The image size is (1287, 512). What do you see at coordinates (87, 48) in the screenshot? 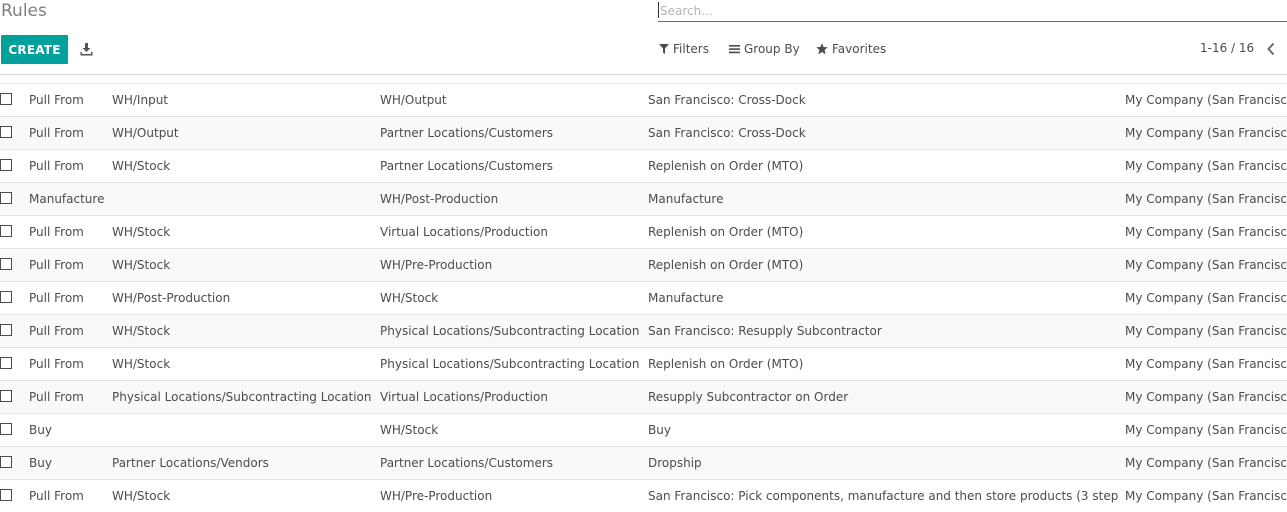
I see `download-icon` at bounding box center [87, 48].